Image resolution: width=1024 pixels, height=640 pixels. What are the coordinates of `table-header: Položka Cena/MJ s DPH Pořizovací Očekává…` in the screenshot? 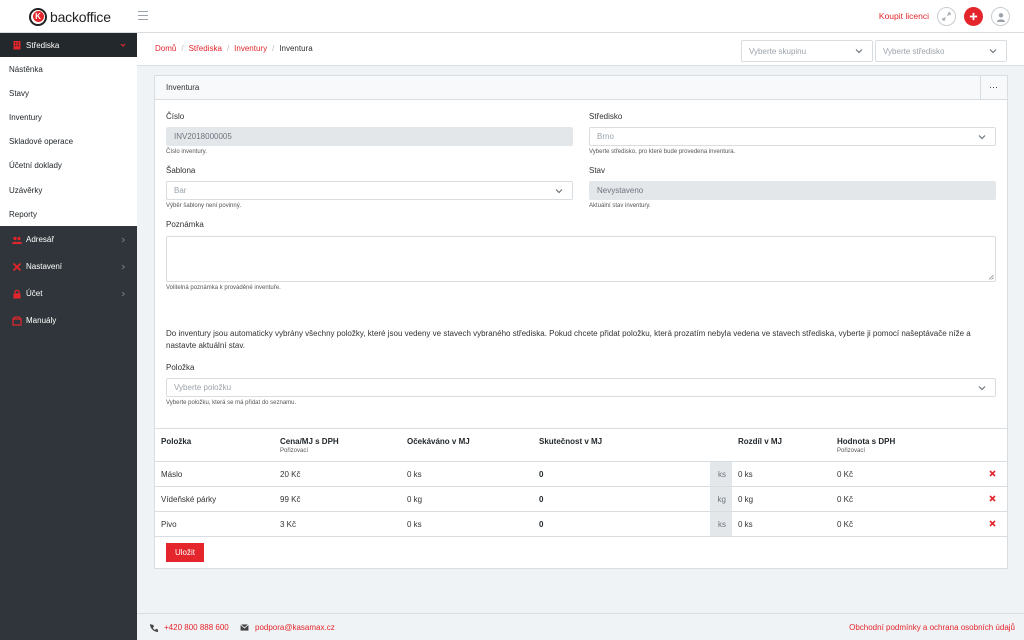 It's located at (581, 445).